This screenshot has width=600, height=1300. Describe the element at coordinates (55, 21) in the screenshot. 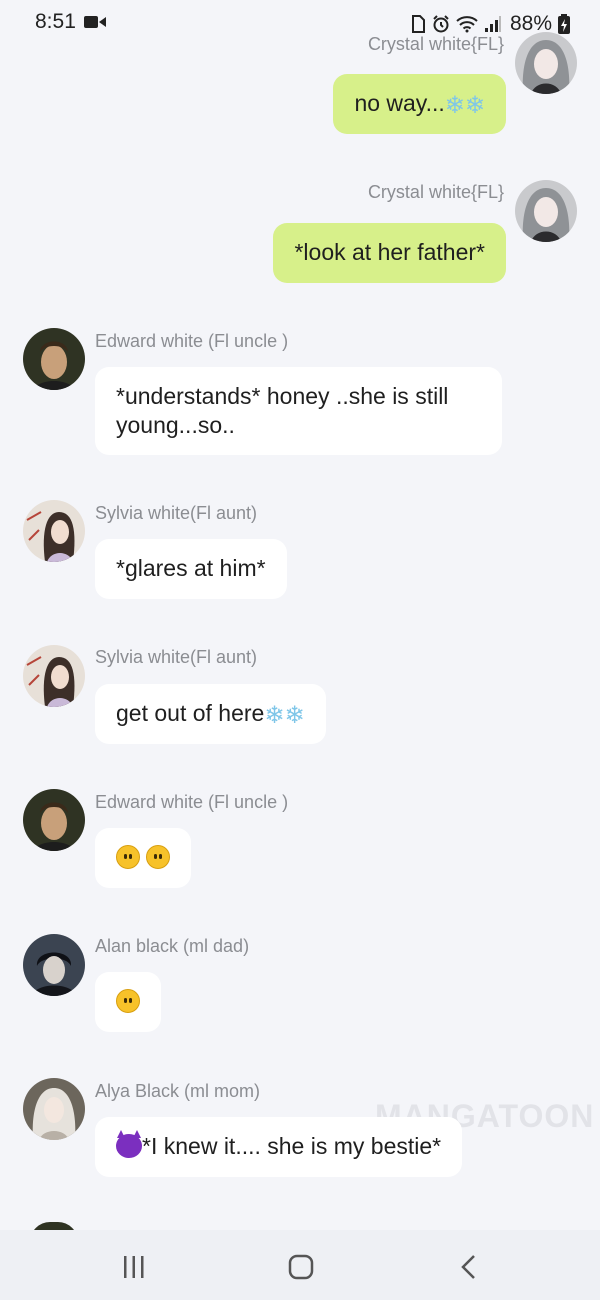

I see `status-time: 8:51` at that location.